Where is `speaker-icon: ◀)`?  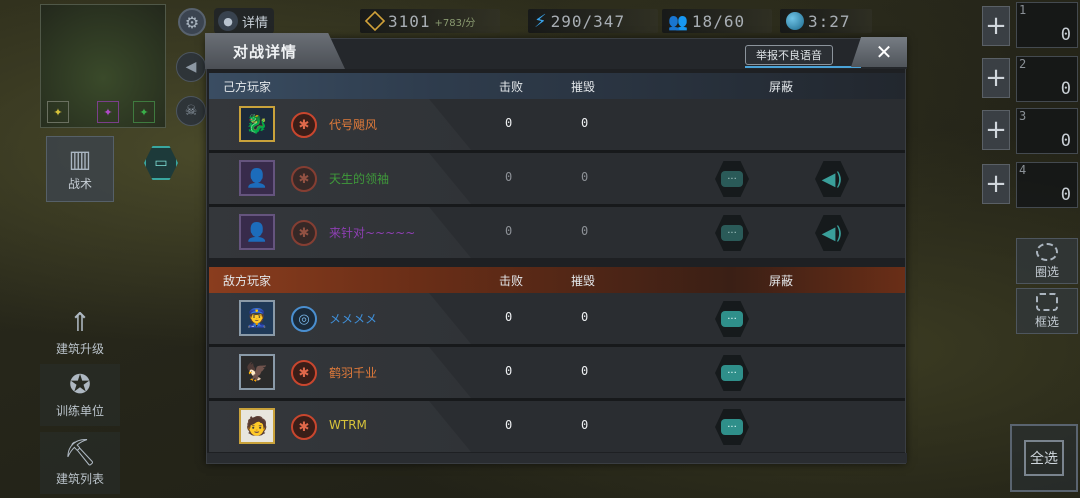 speaker-icon: ◀) is located at coordinates (832, 179).